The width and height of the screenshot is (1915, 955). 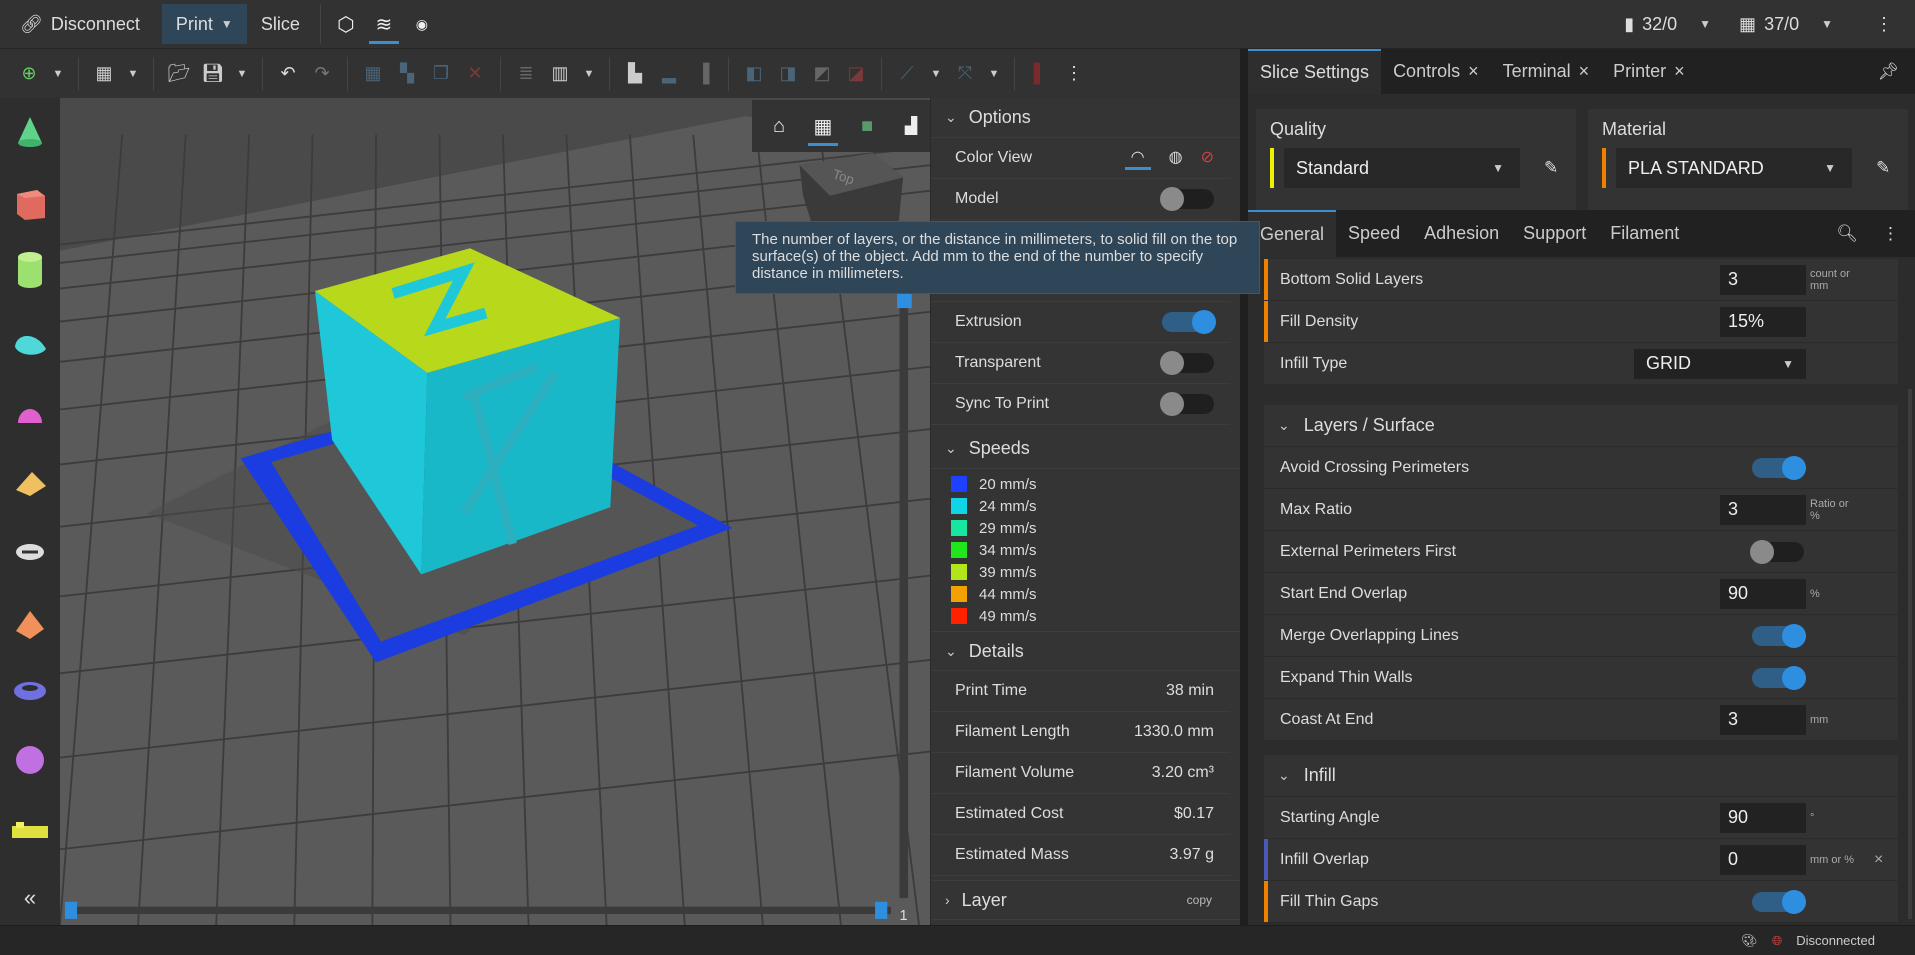 I want to click on quality-select: Standard ▼, so click(x=1402, y=168).